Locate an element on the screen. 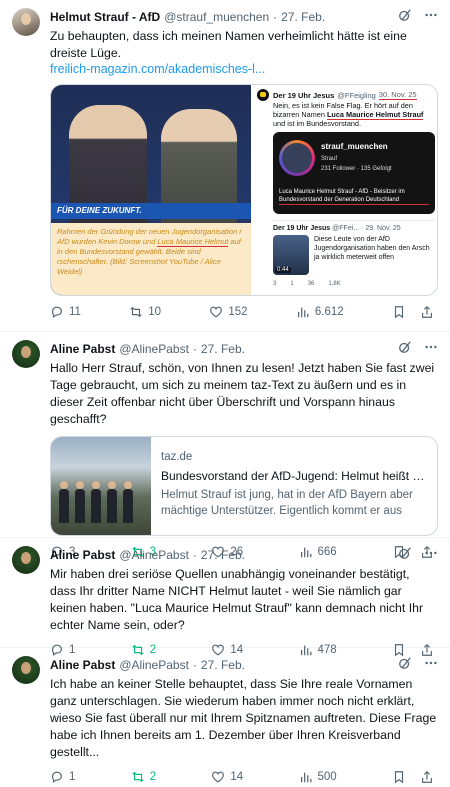  reply-button: 1 is located at coordinates (62, 777).